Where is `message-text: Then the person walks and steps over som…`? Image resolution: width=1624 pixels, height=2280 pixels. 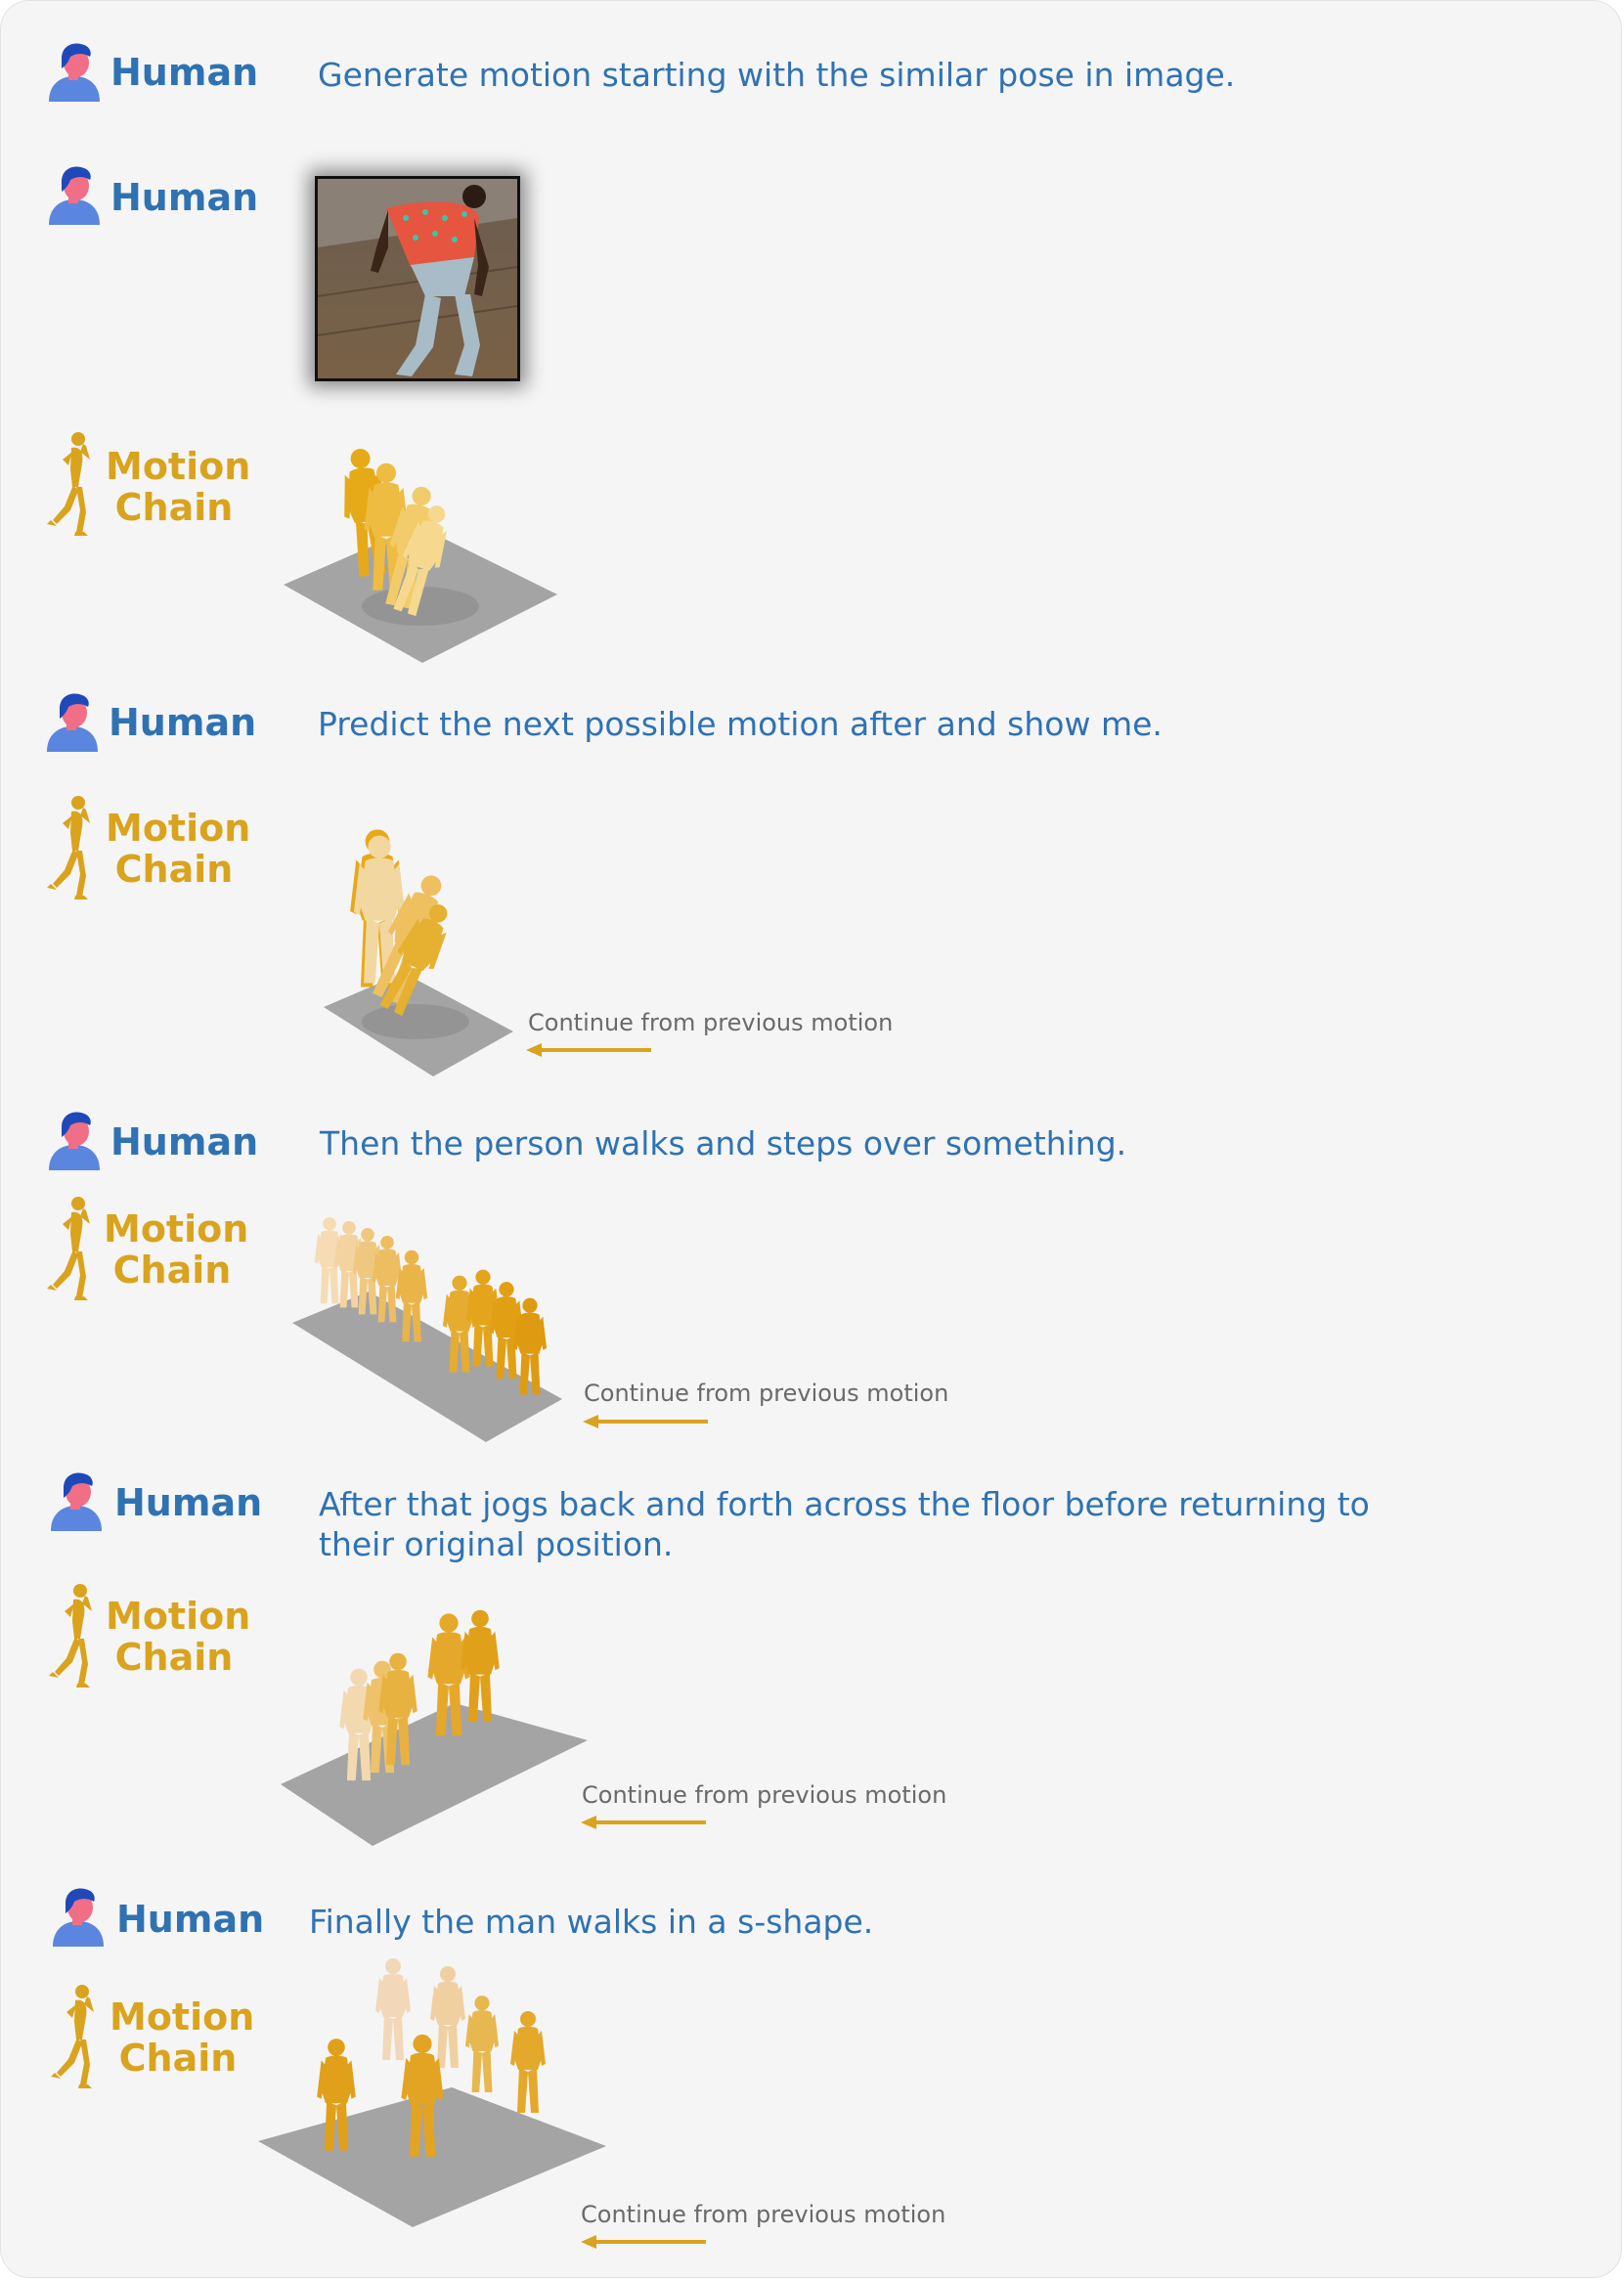 message-text: Then the person walks and steps over som… is located at coordinates (723, 1143).